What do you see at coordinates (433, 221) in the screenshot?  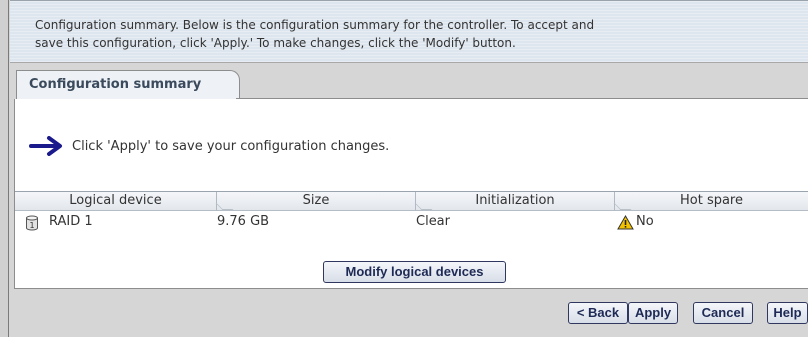 I see `cell-initialization: Clear` at bounding box center [433, 221].